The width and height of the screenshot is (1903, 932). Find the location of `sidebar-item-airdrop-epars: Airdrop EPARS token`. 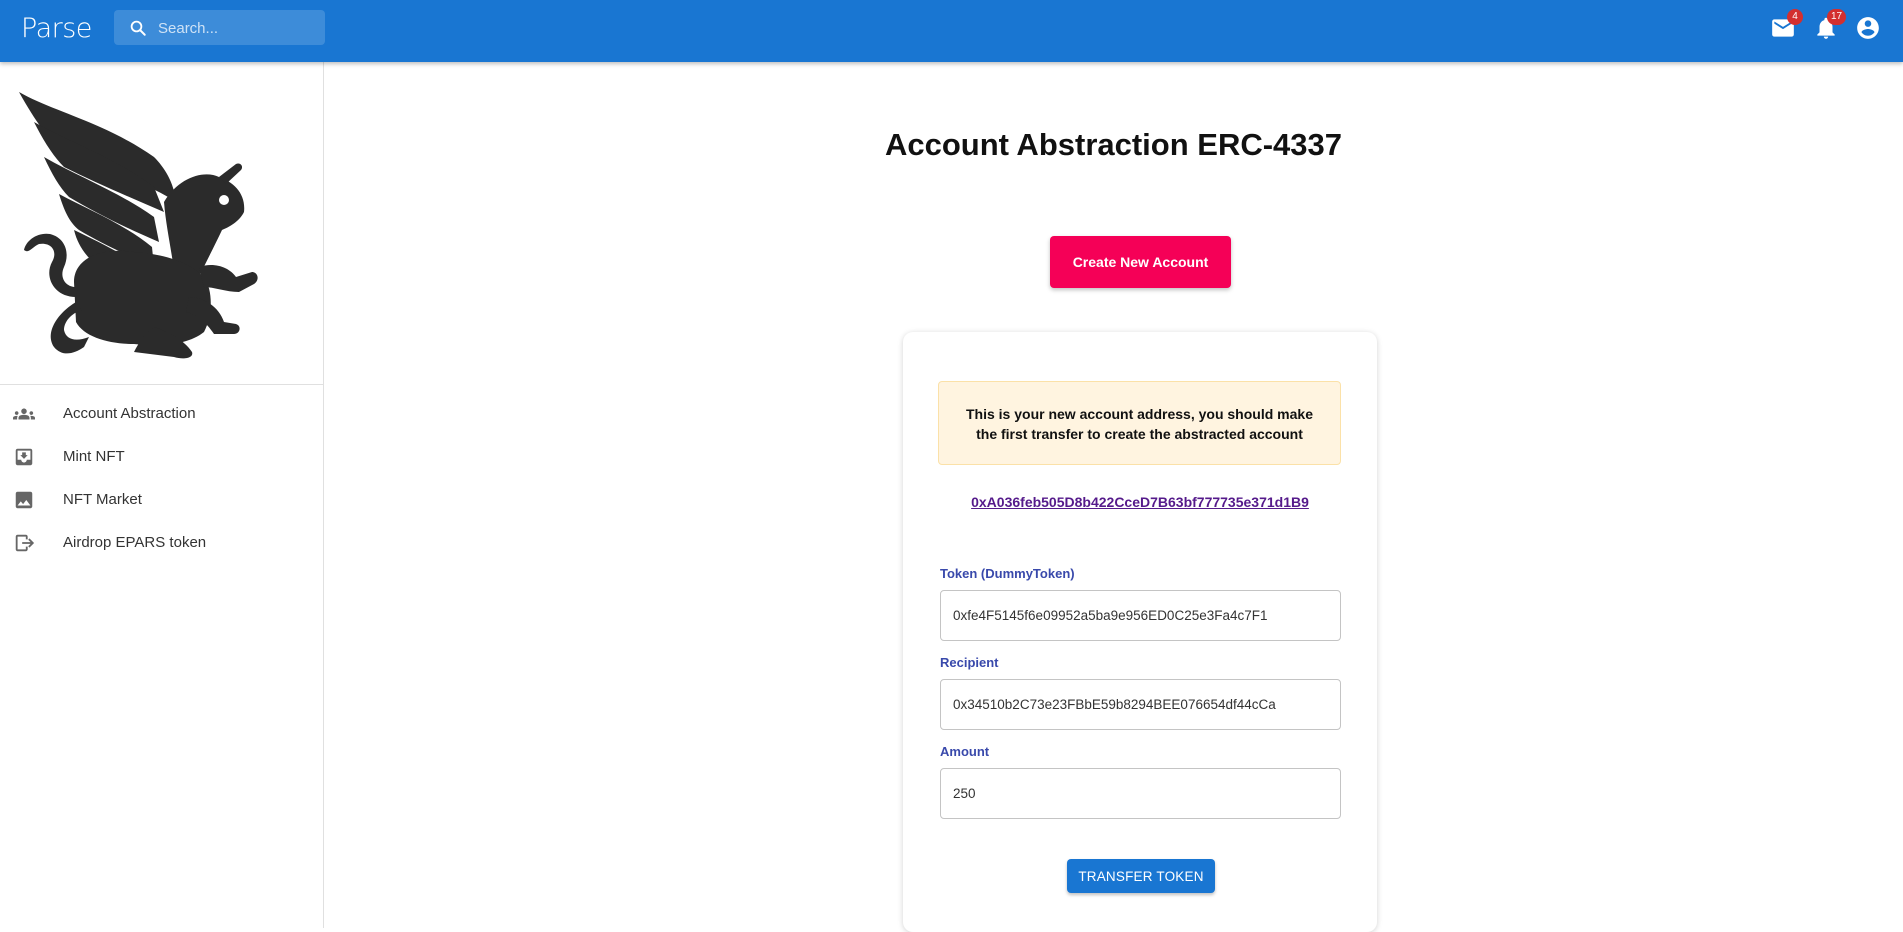

sidebar-item-airdrop-epars: Airdrop EPARS token is located at coordinates (161, 542).